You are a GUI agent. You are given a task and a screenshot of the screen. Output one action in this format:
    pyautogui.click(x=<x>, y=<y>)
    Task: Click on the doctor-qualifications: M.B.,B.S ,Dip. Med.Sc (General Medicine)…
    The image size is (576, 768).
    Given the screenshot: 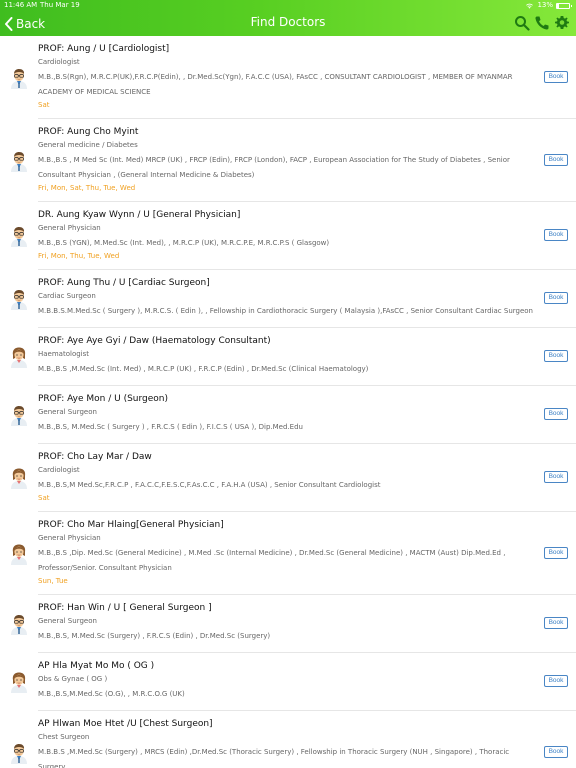 What is the action you would take?
    pyautogui.click(x=272, y=560)
    